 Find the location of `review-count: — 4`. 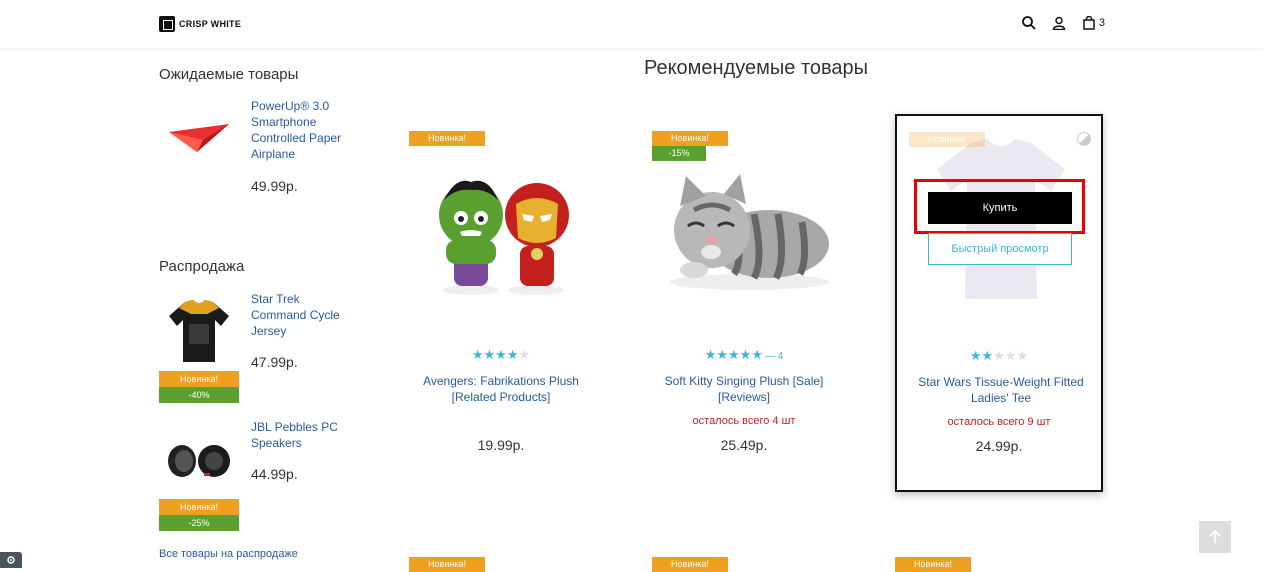

review-count: — 4 is located at coordinates (774, 356).